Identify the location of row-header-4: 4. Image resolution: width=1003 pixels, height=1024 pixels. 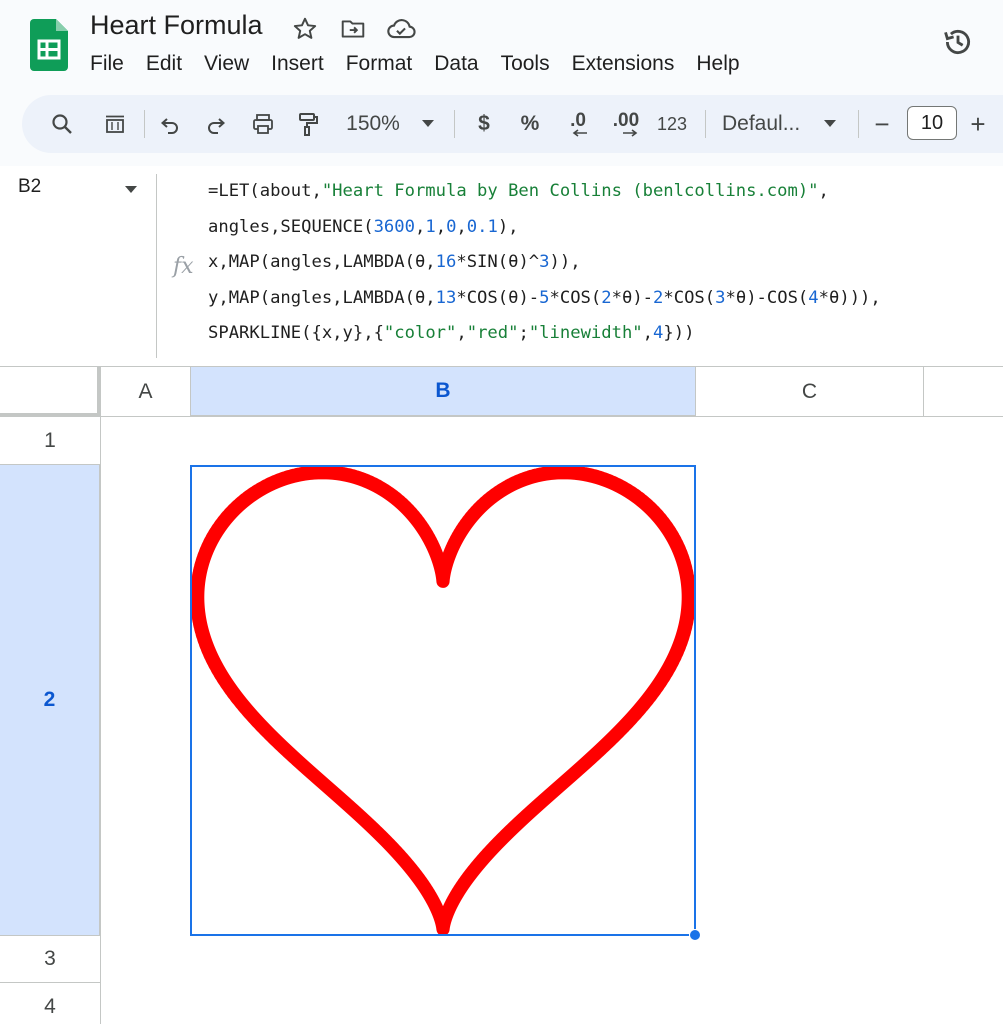
(50, 1003).